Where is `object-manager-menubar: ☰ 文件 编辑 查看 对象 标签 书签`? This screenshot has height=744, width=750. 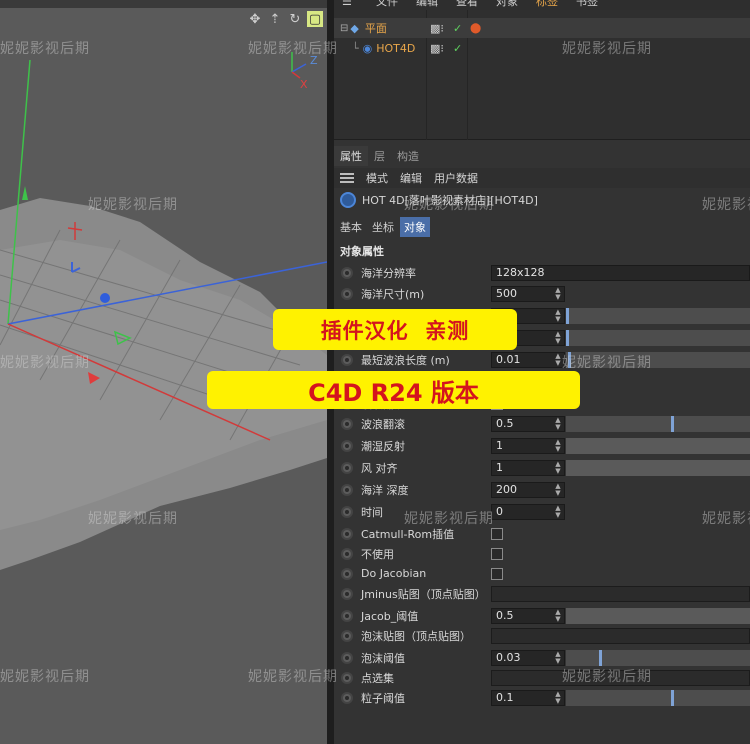
object-manager-menubar: ☰ 文件 编辑 查看 对象 标签 书签 is located at coordinates (542, 5).